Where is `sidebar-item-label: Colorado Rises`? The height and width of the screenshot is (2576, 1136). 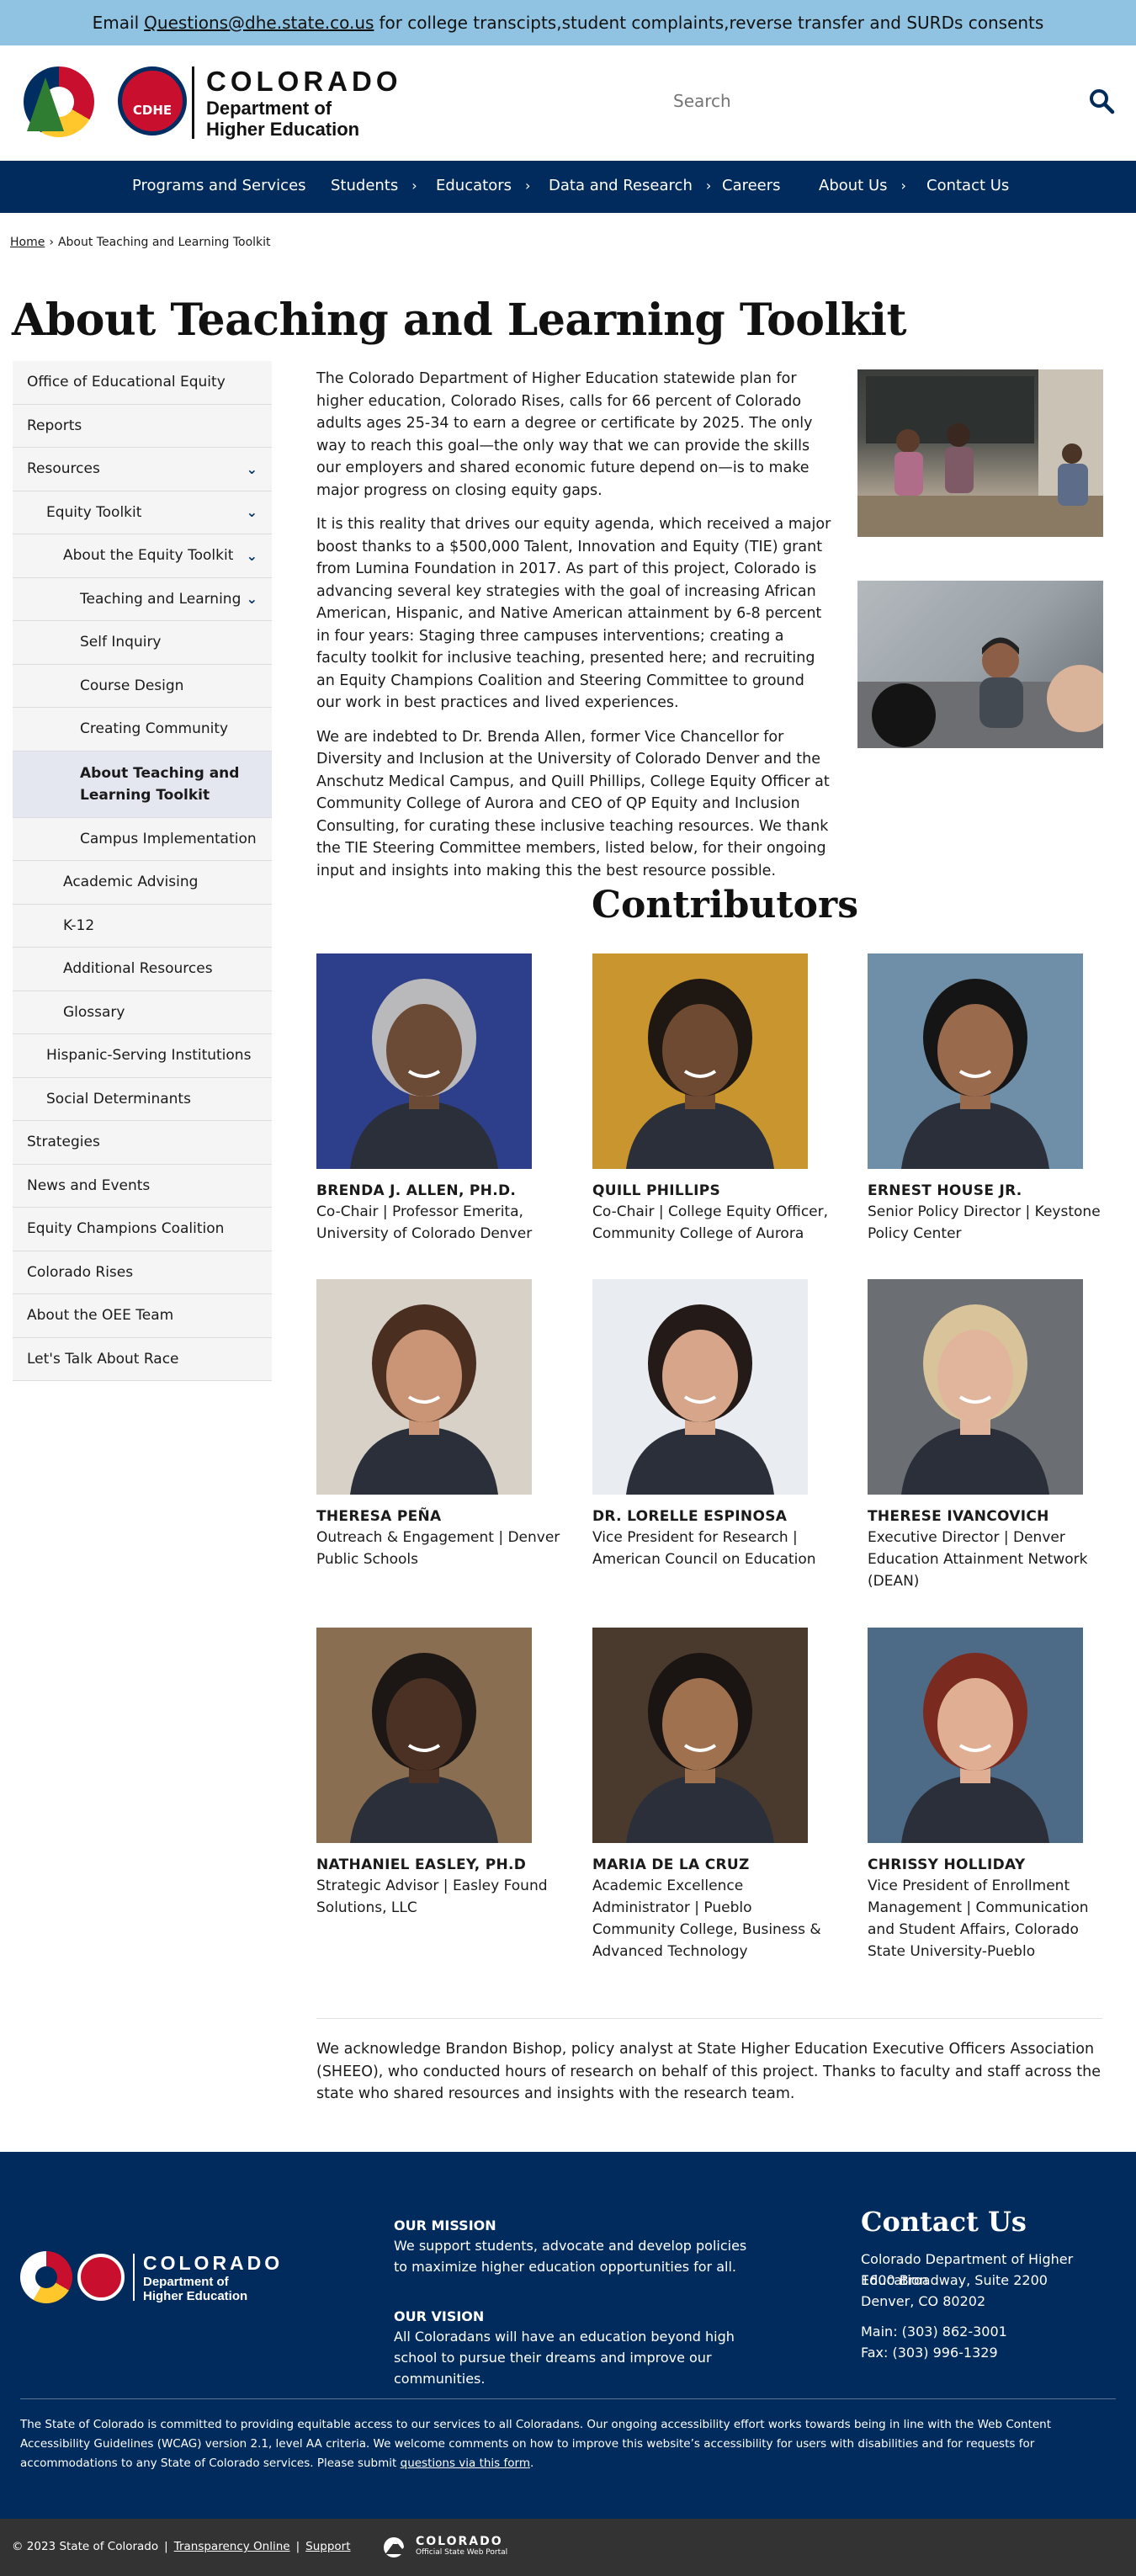 sidebar-item-label: Colorado Rises is located at coordinates (80, 1272).